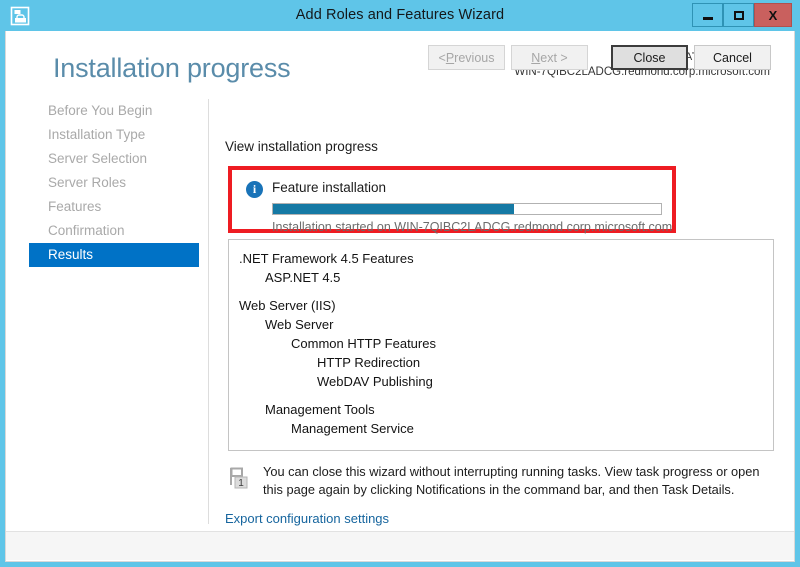  What do you see at coordinates (649, 57) in the screenshot?
I see `close-button: Close` at bounding box center [649, 57].